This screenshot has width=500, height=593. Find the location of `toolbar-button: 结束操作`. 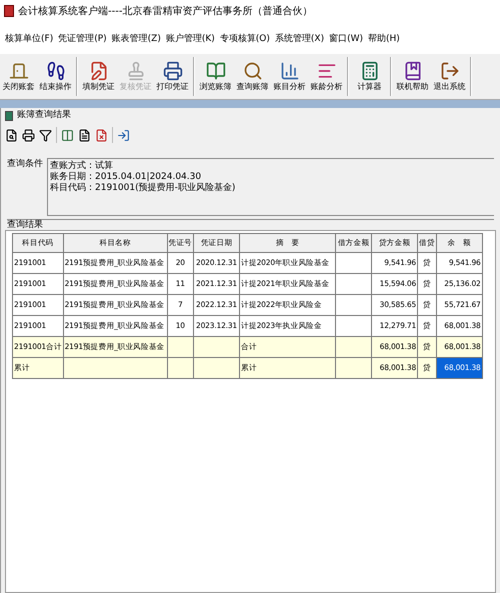

toolbar-button: 结束操作 is located at coordinates (55, 76).